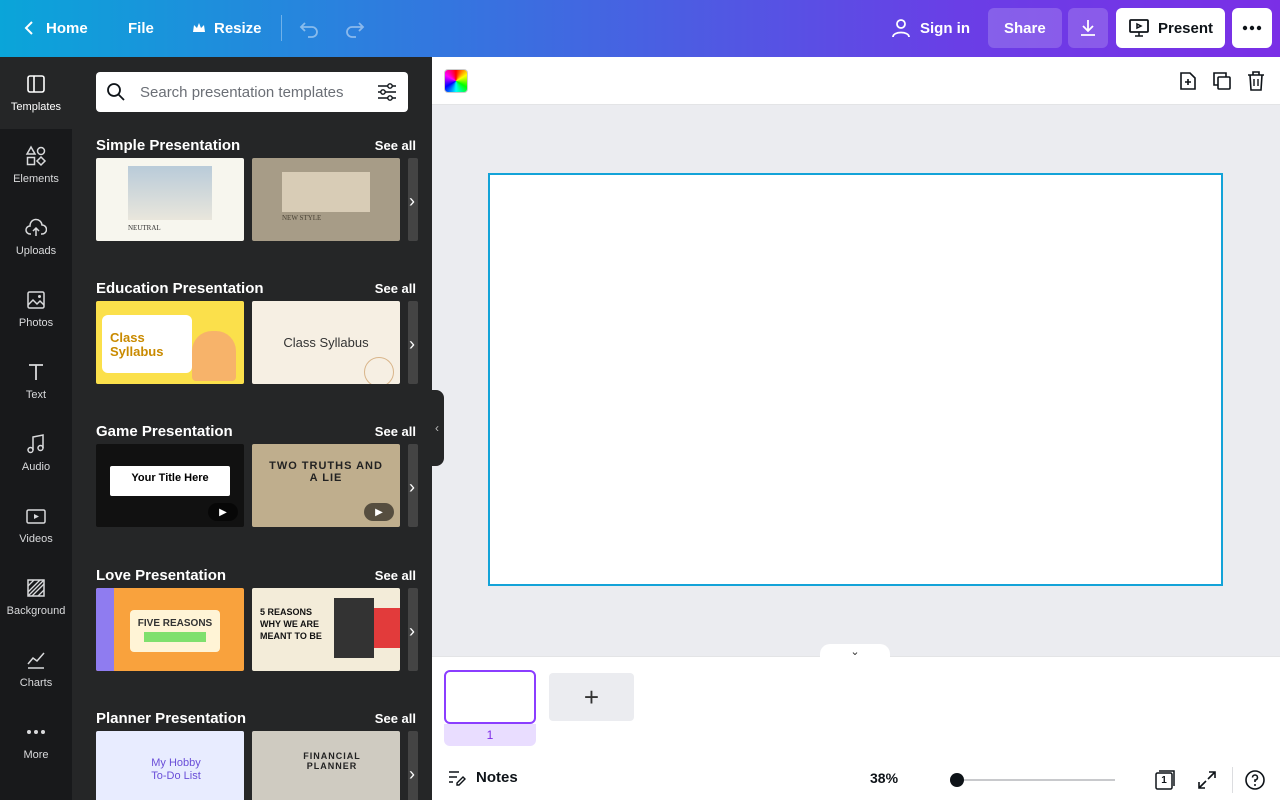 The image size is (1280, 800). I want to click on thumb-text: 5 REASONS WHY WE ARE MEANT TO BE, so click(291, 624).